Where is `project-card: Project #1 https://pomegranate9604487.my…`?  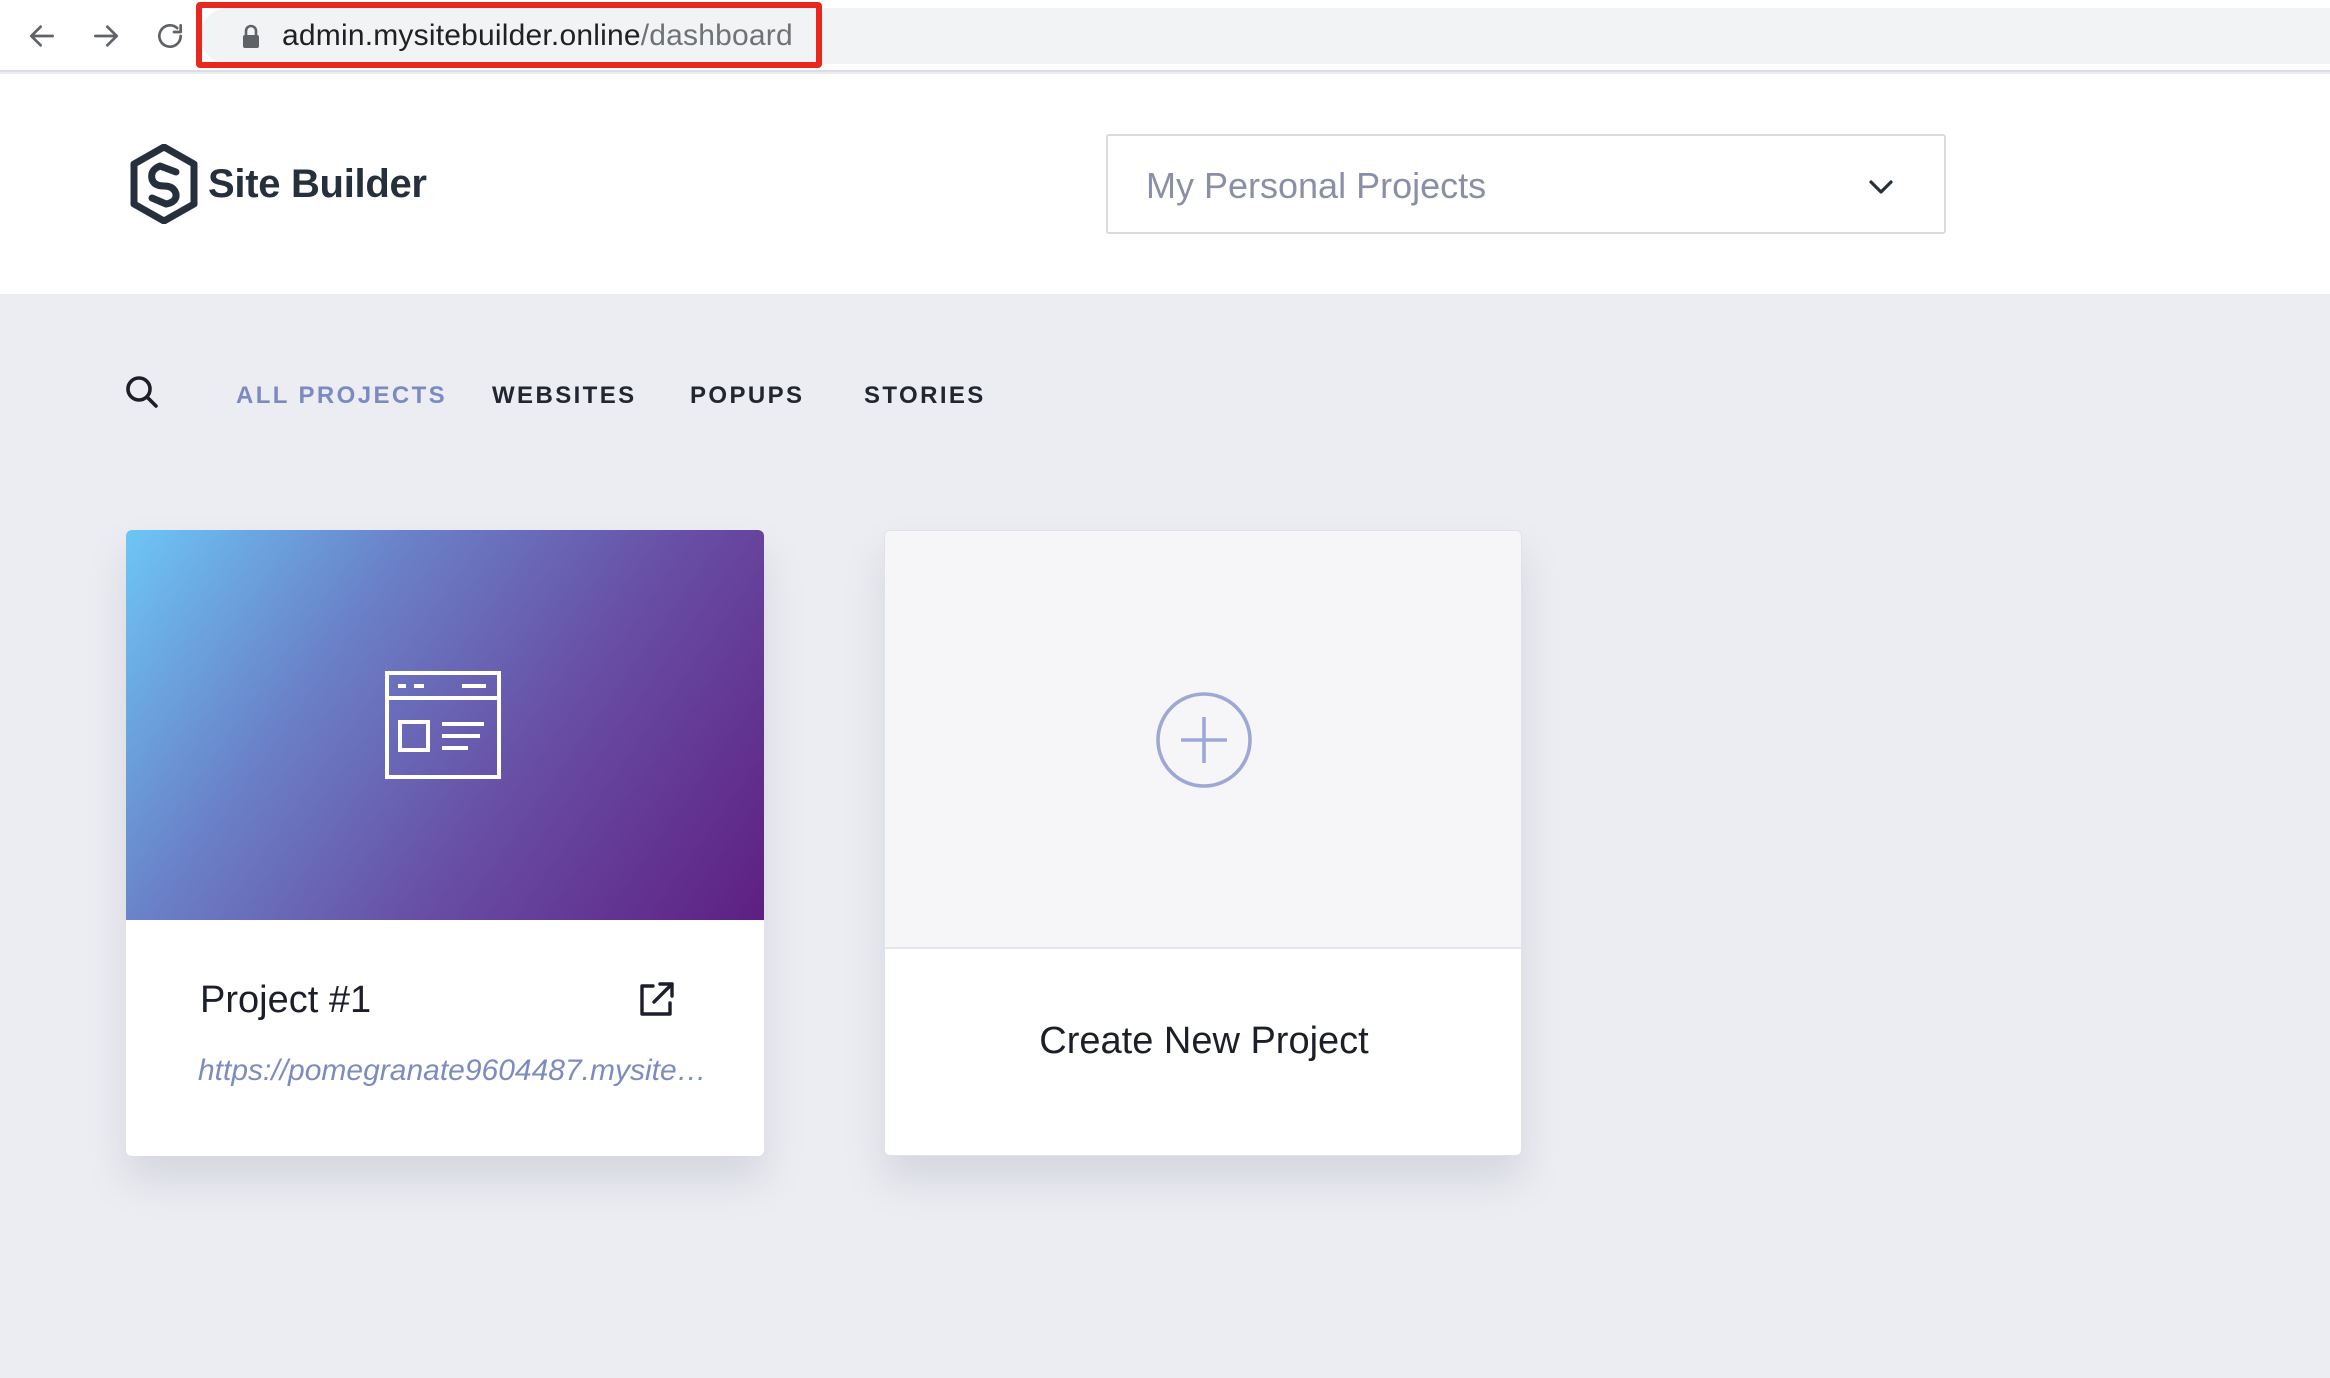
project-card: Project #1 https://pomegranate9604487.my… is located at coordinates (445, 843).